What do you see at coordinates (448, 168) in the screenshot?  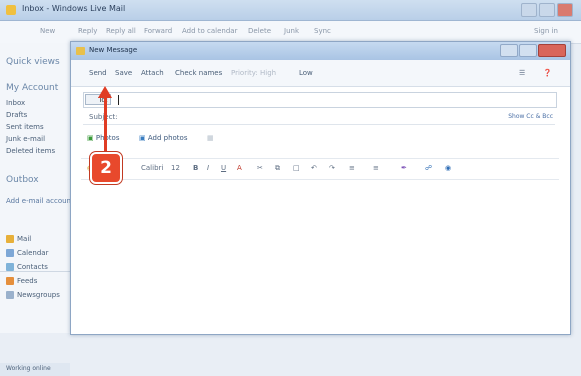 I see `spelling-icon: ◉` at bounding box center [448, 168].